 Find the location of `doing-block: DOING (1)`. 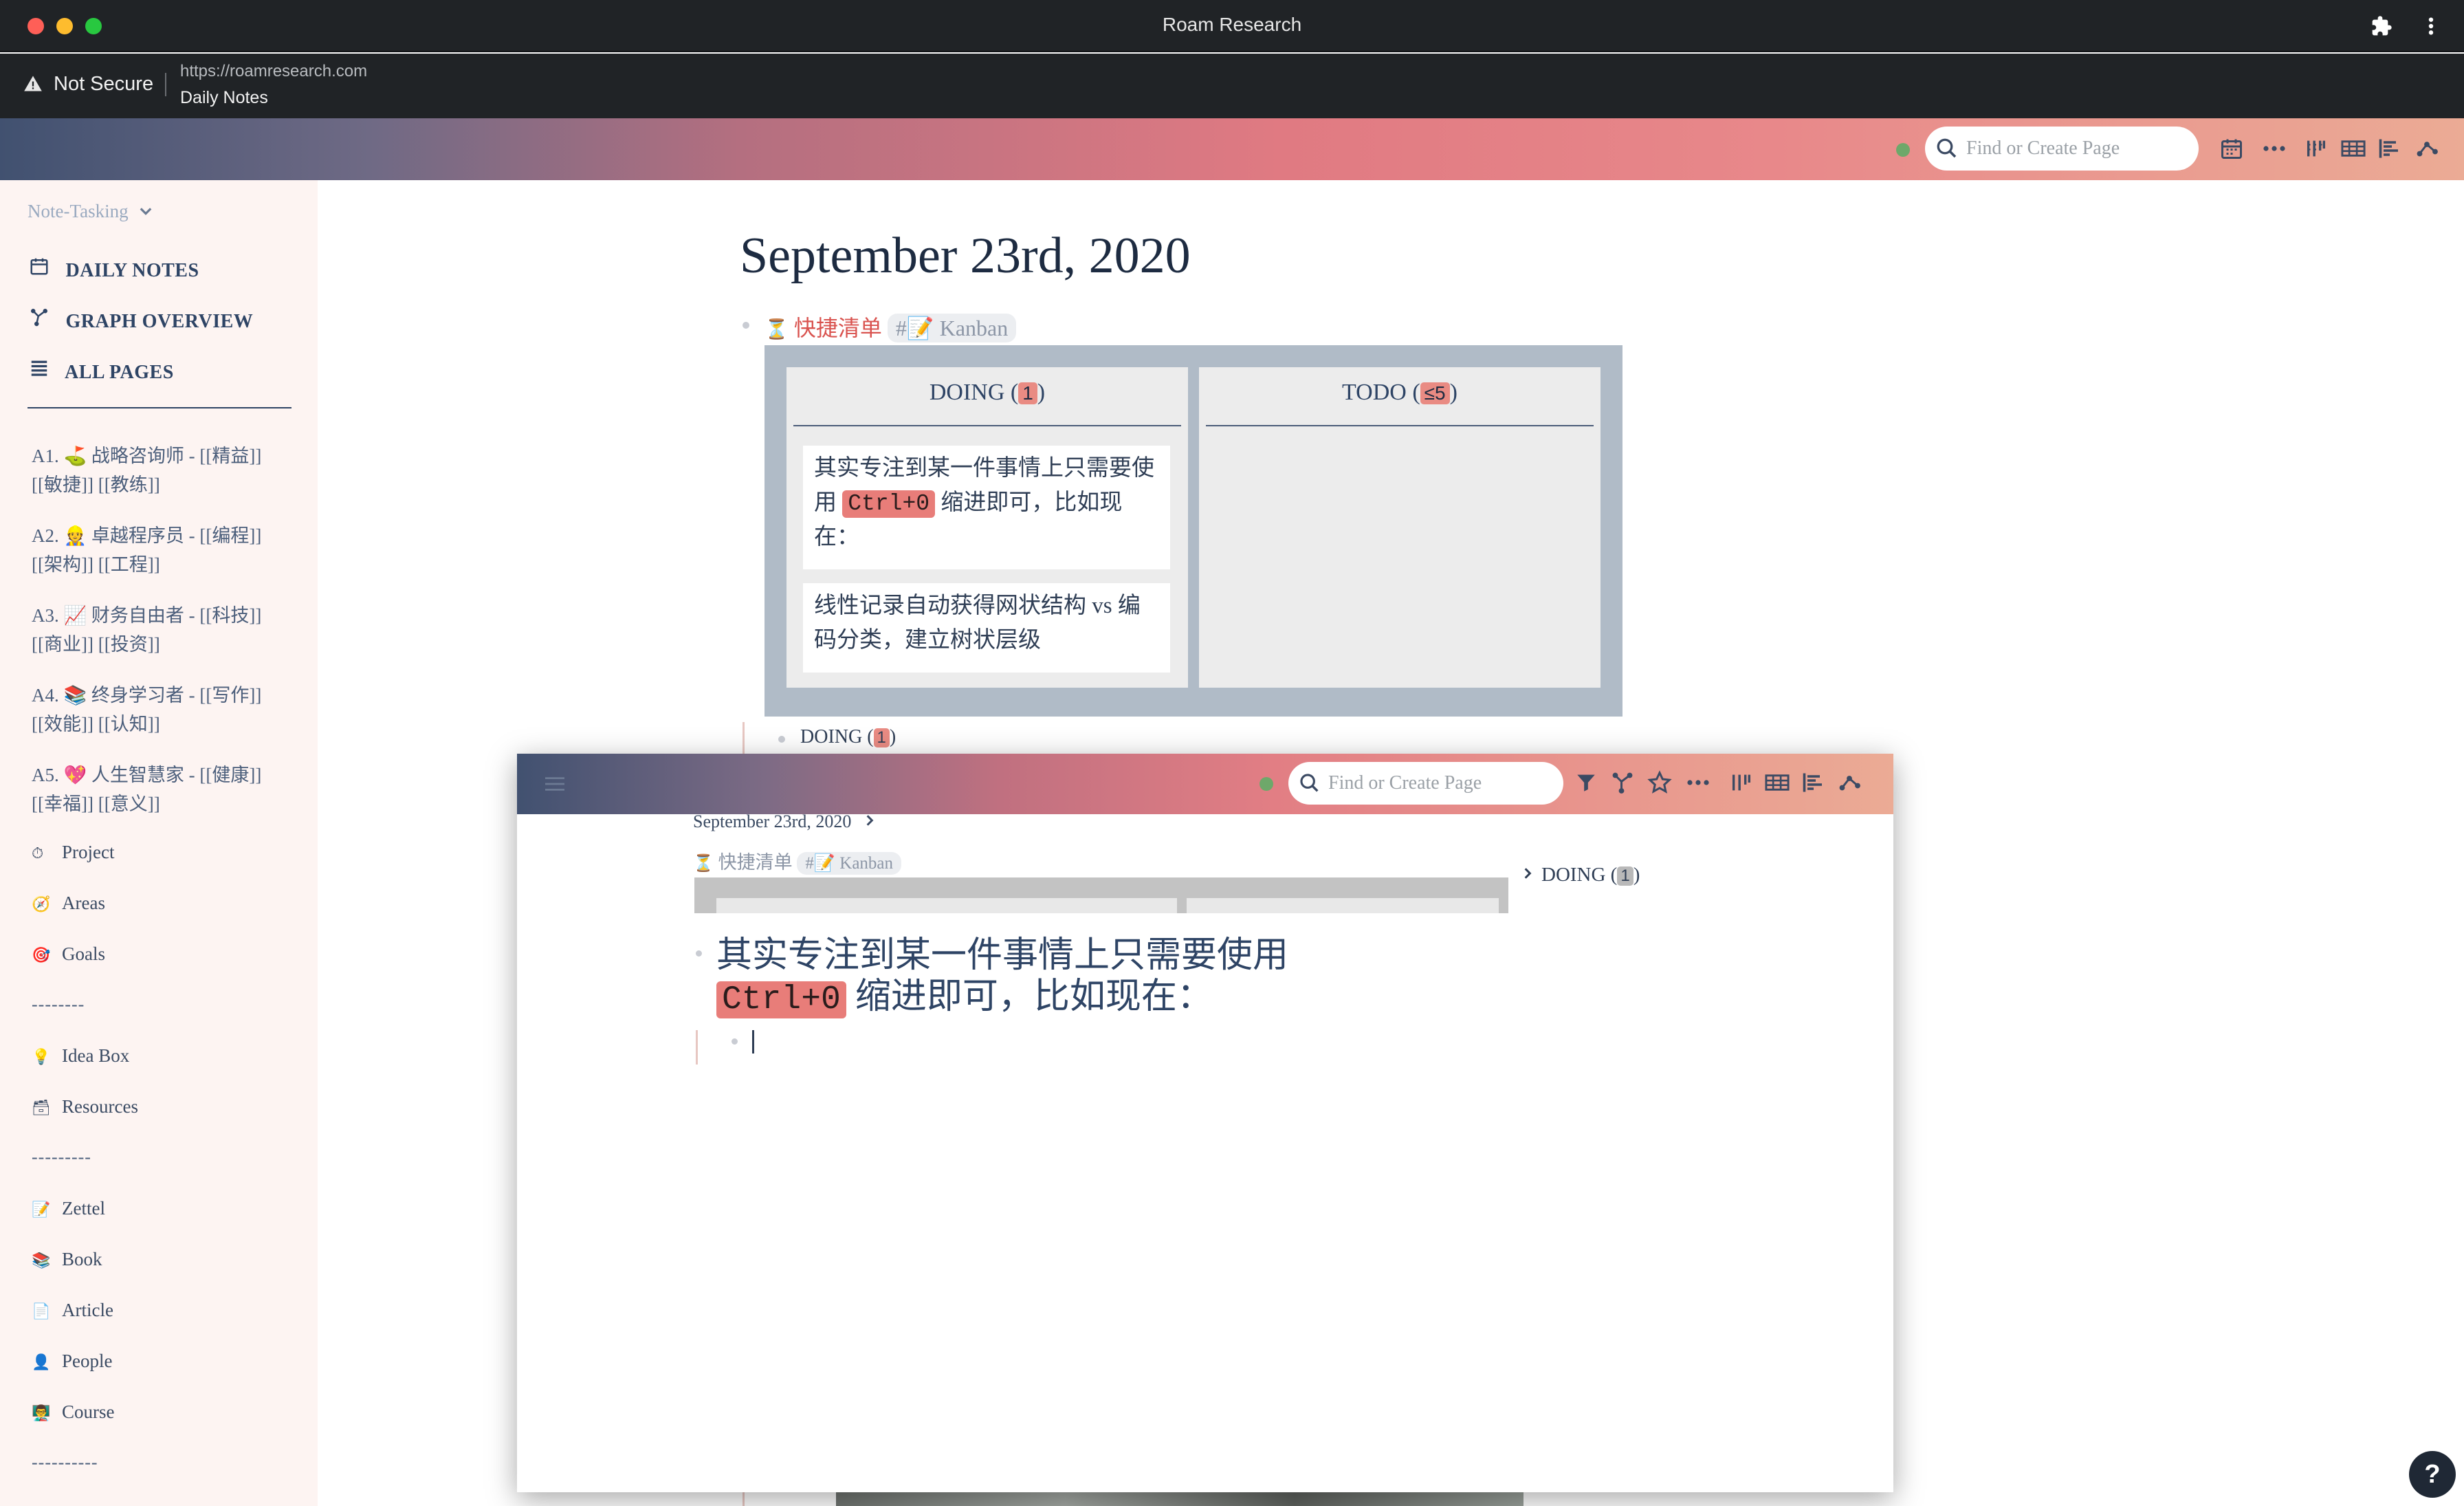

doing-block: DOING (1) is located at coordinates (848, 737).